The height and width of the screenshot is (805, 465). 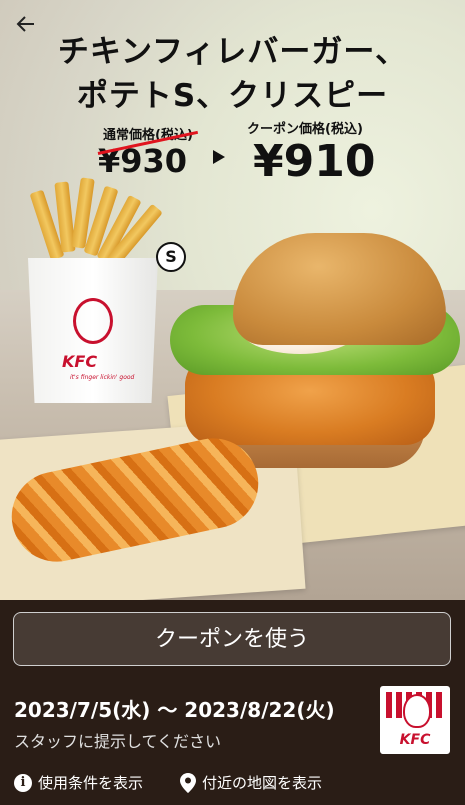 I want to click on price-arrow-icon, so click(x=219, y=157).